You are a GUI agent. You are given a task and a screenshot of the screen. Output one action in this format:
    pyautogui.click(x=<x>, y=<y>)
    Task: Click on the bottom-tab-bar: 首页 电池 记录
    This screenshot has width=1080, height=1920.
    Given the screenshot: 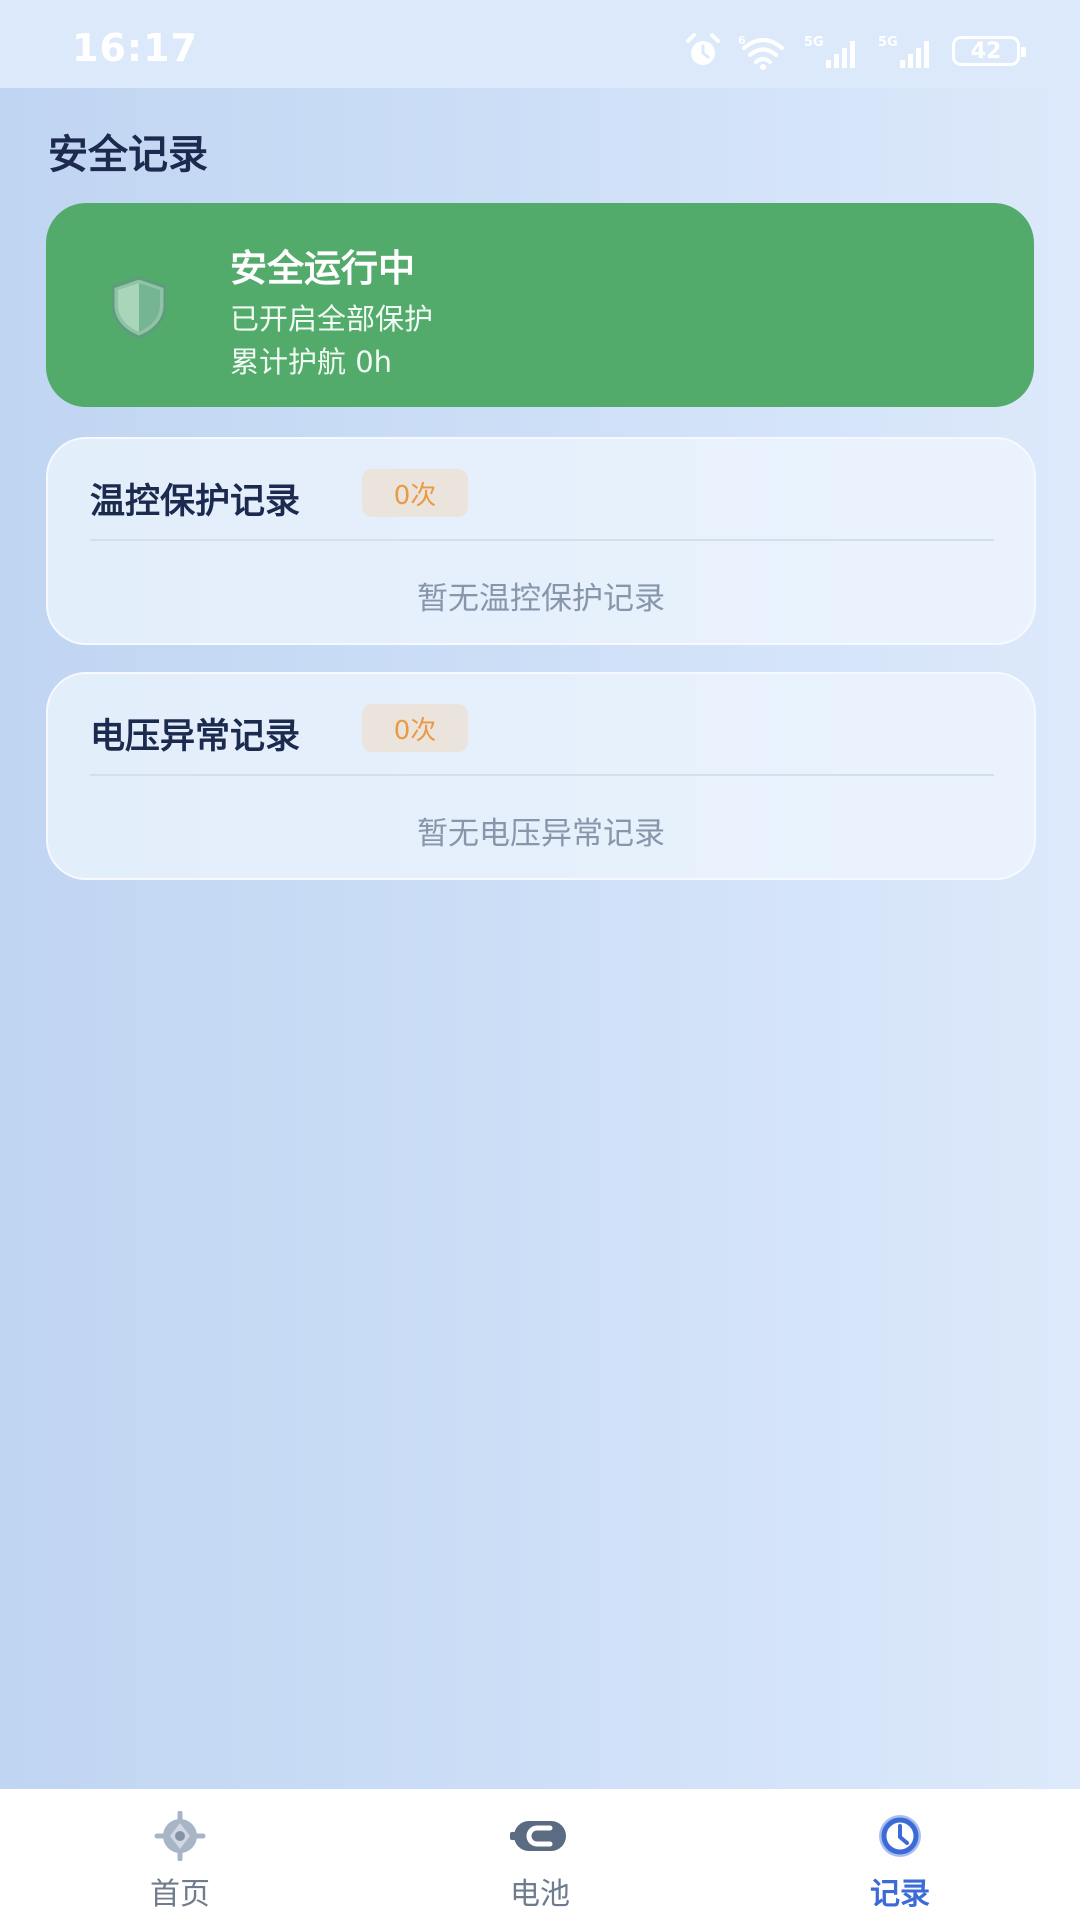 What is the action you would take?
    pyautogui.click(x=540, y=1854)
    